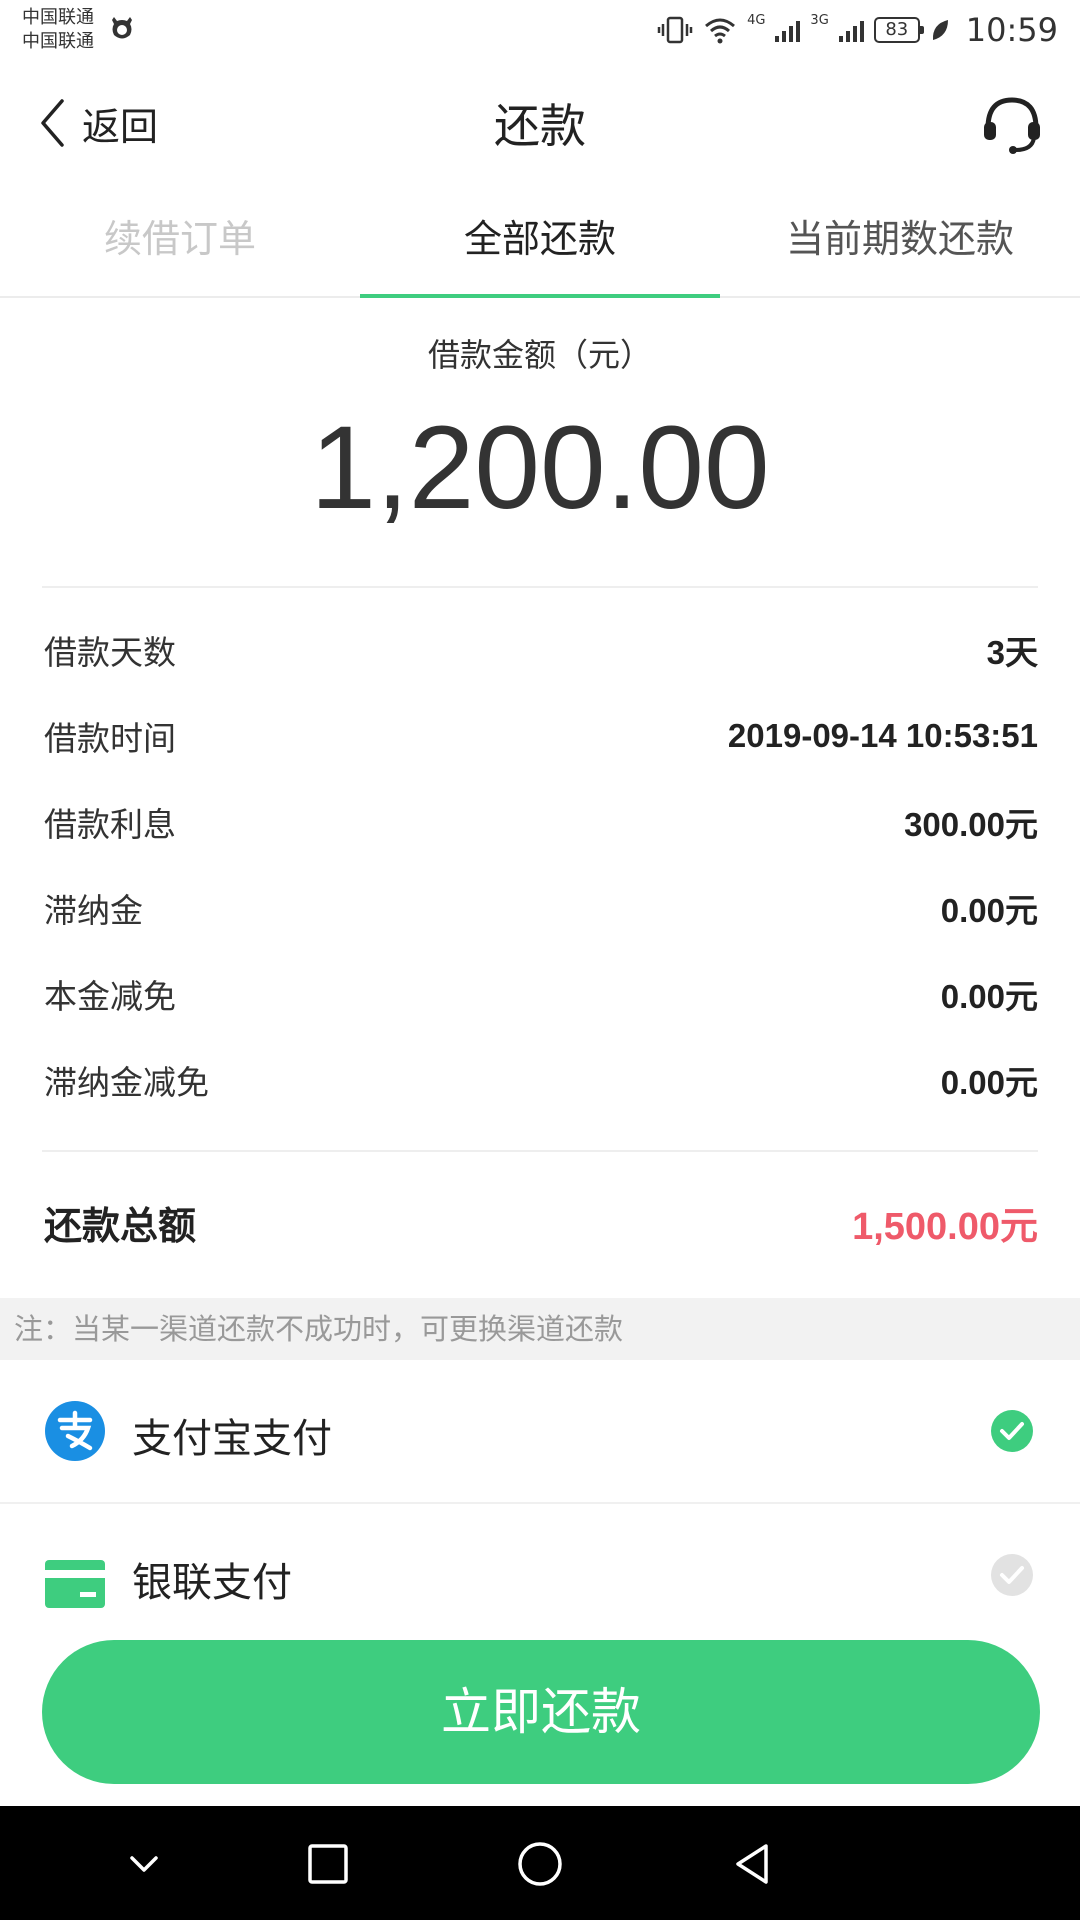  I want to click on home-circle-icon, so click(540, 1864).